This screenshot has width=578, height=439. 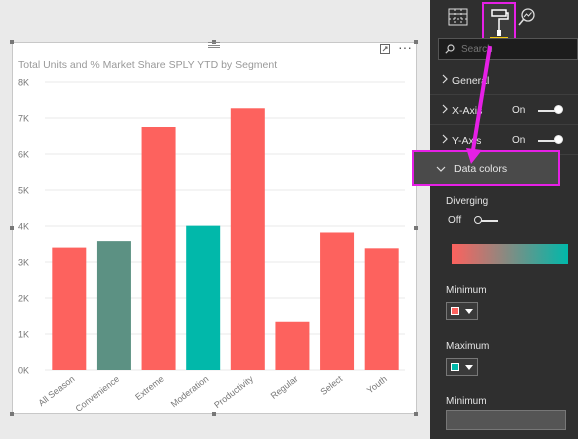 I want to click on x-tick-label: Youth, so click(x=377, y=385).